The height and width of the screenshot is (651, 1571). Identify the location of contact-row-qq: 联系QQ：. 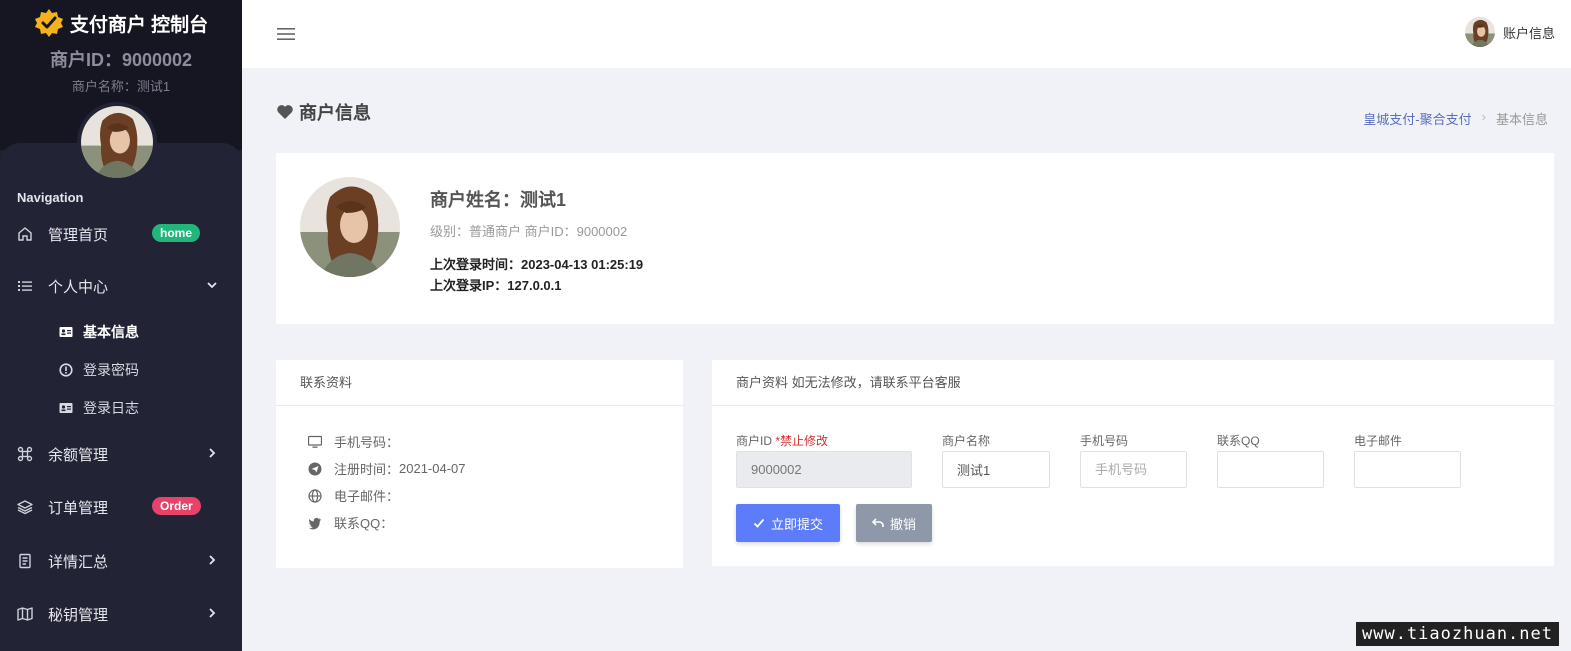
(350, 522).